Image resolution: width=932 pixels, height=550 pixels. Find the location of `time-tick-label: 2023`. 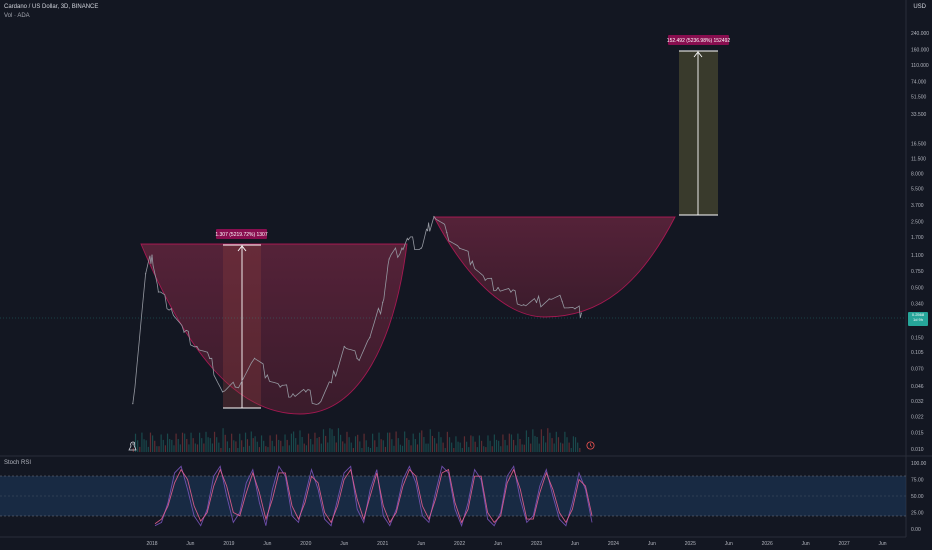

time-tick-label: 2023 is located at coordinates (536, 544).